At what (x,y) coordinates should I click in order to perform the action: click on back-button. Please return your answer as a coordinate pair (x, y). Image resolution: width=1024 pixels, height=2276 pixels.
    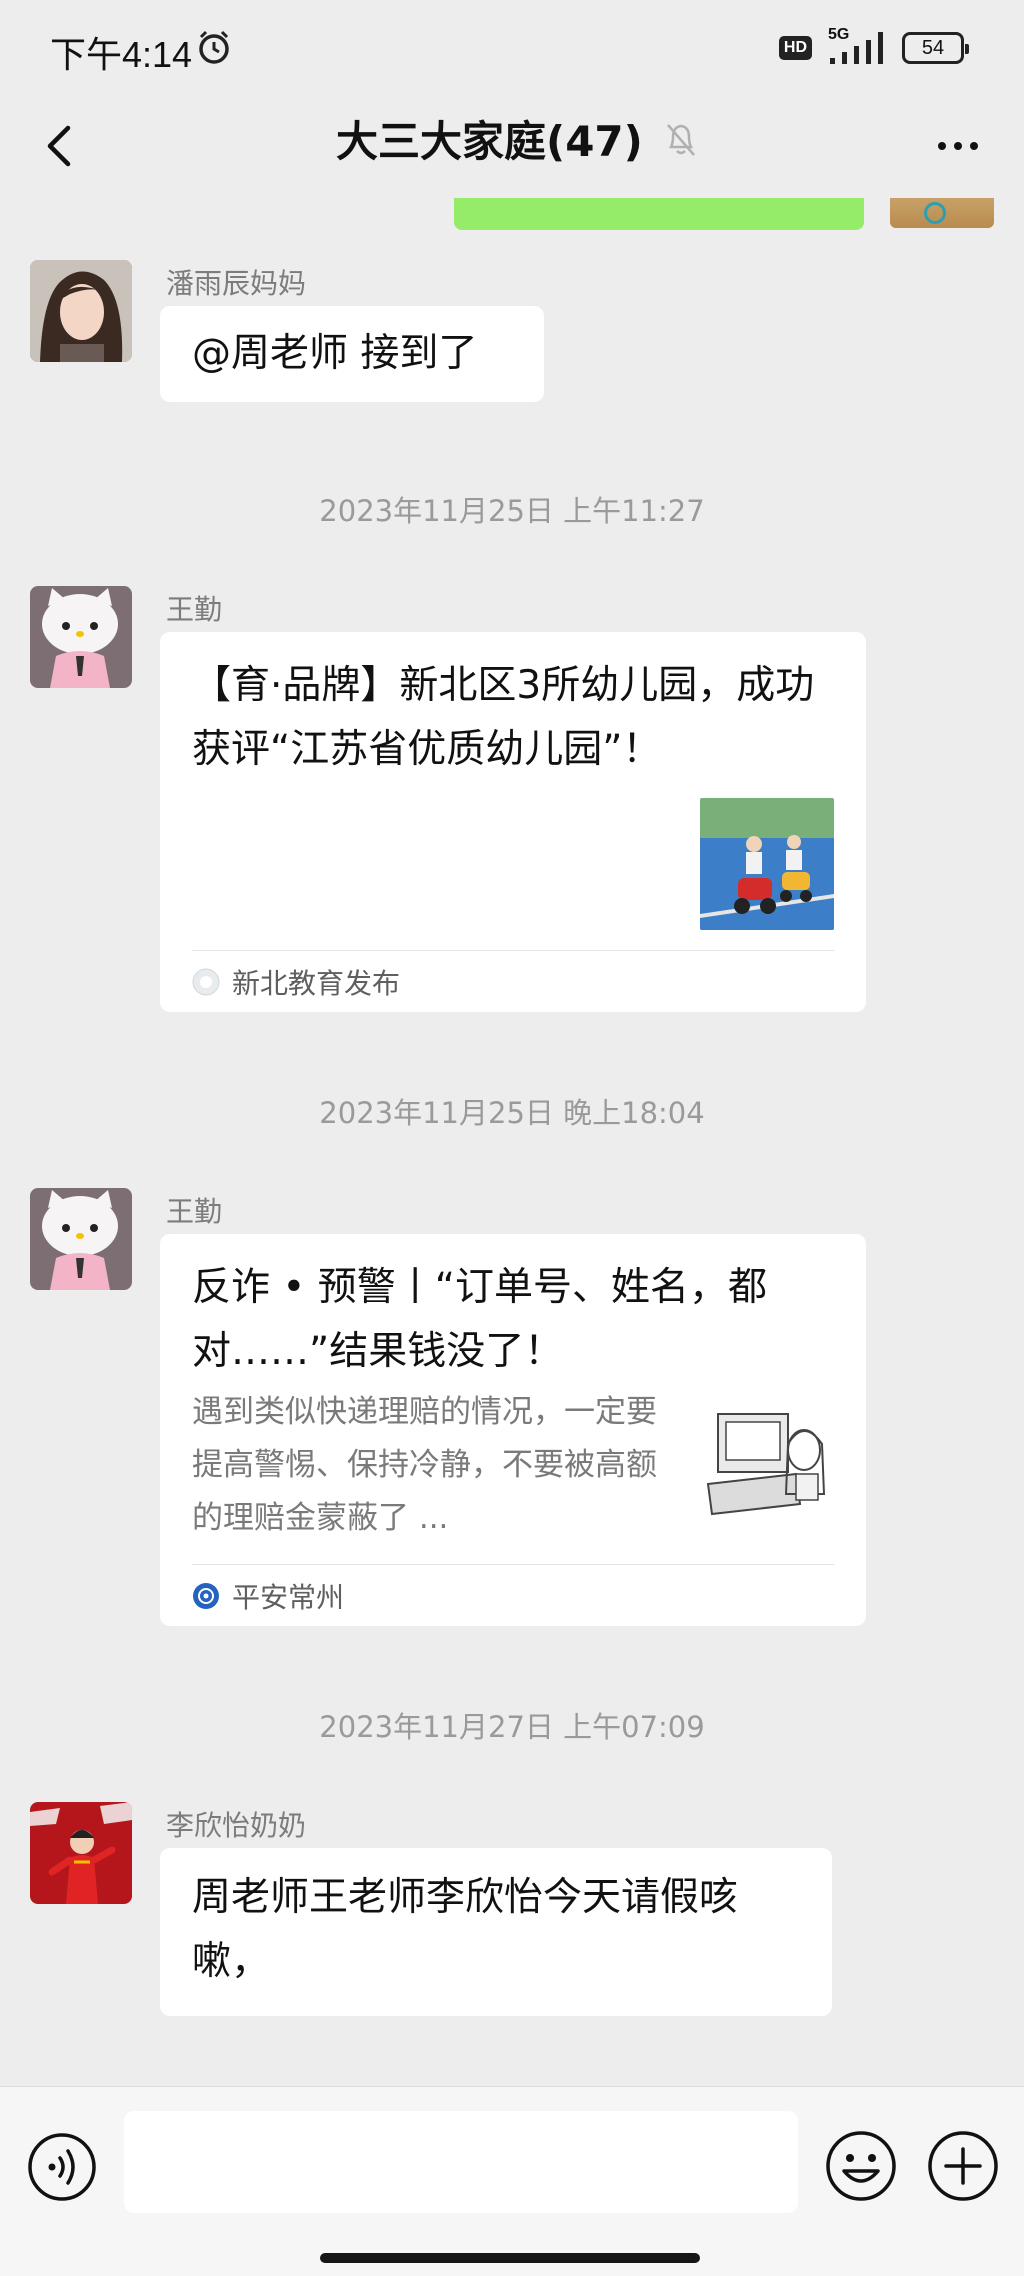
    Looking at the image, I should click on (60, 146).